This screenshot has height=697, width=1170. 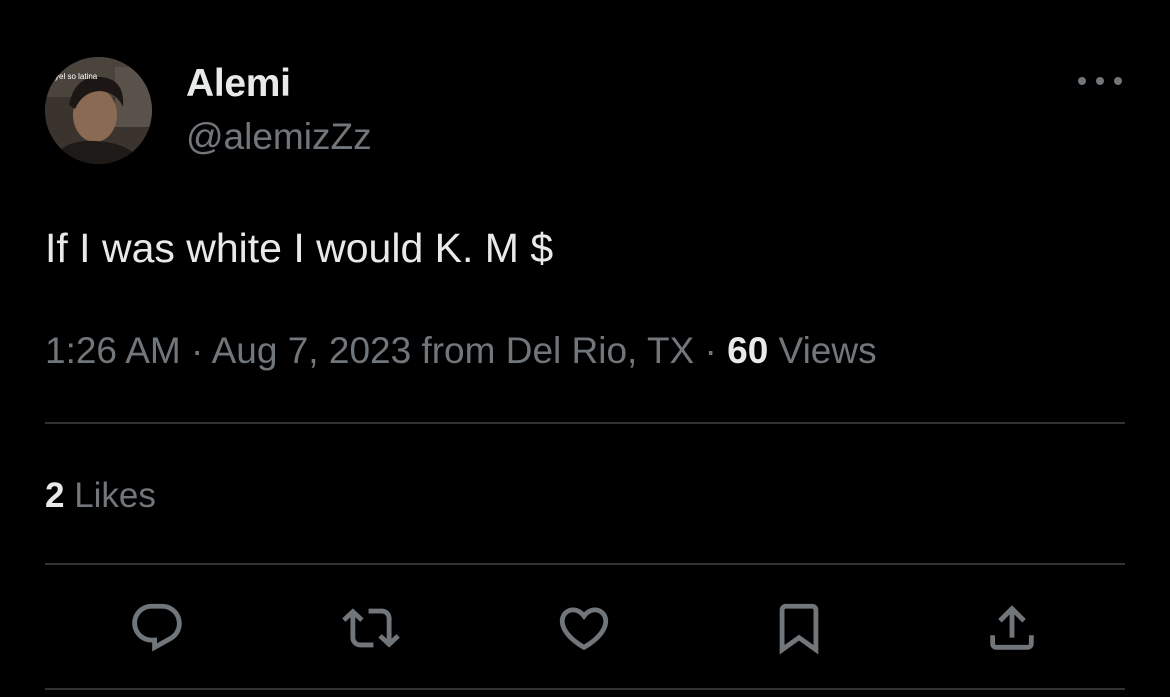 I want to click on bookmark-button, so click(x=799, y=628).